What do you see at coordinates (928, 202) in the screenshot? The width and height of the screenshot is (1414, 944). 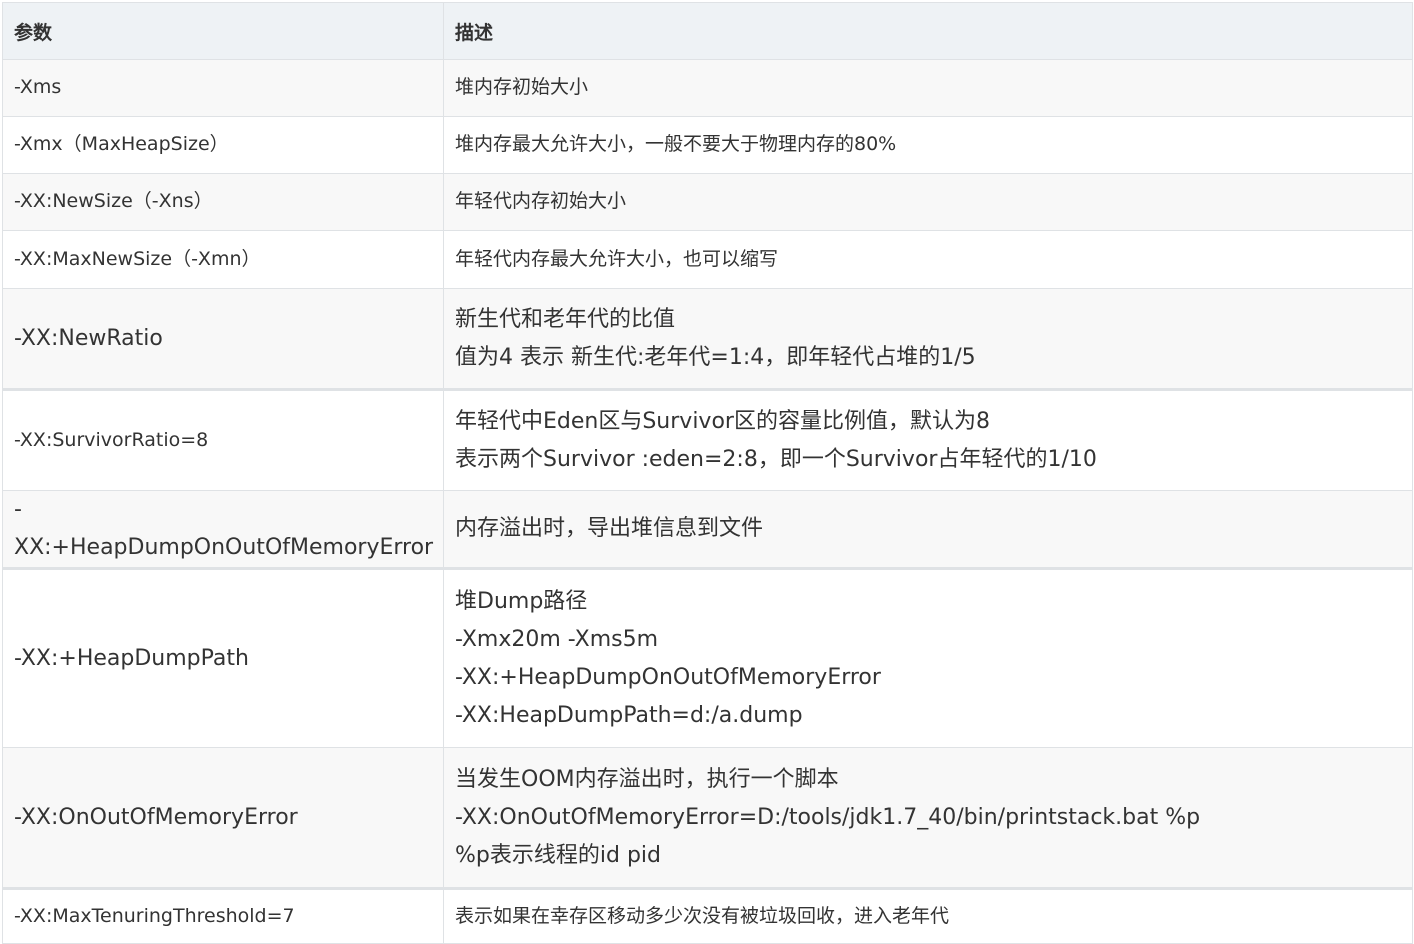 I see `desc-cell: 年轻代内存初始大小` at bounding box center [928, 202].